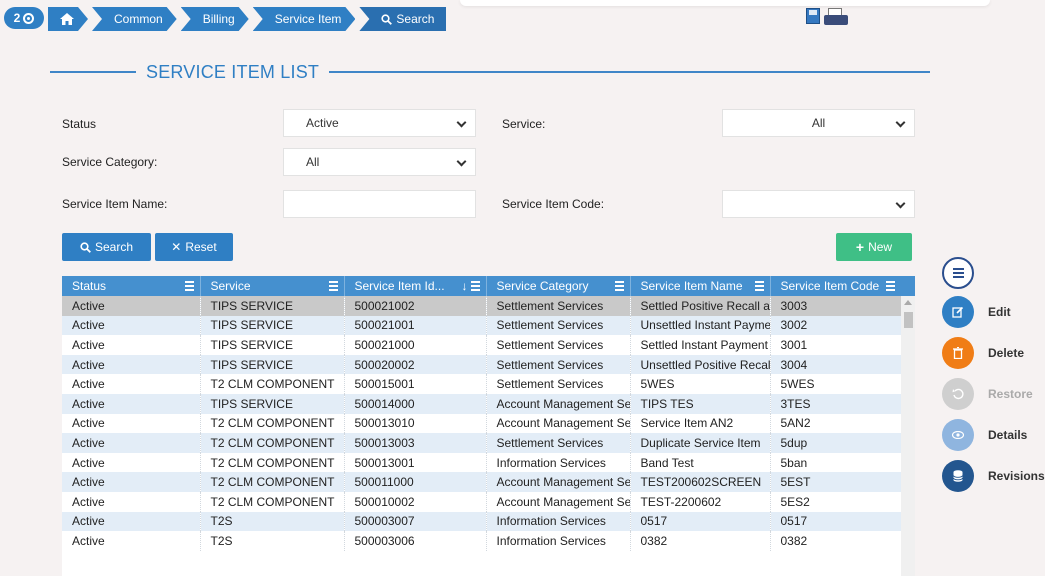 The width and height of the screenshot is (1045, 576). I want to click on breadcrumb-home, so click(68, 19).